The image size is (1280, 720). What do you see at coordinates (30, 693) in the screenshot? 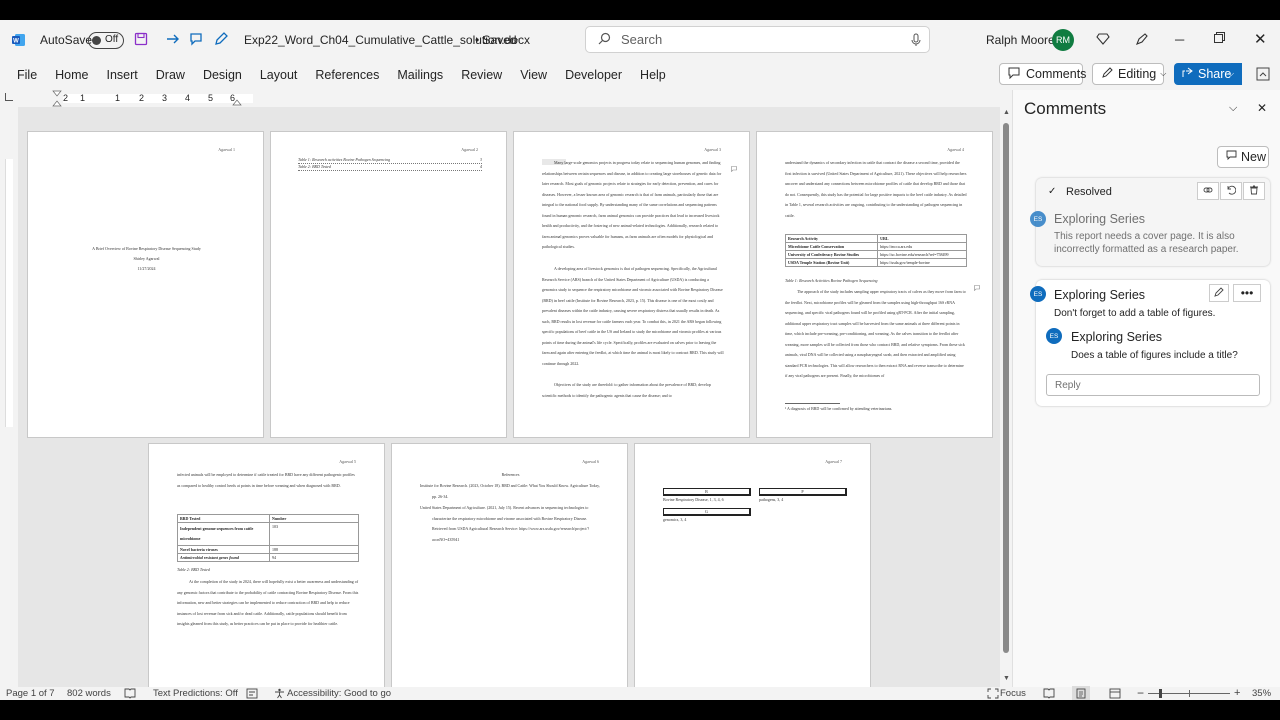
I see `page-count: Page 1 of 7` at bounding box center [30, 693].